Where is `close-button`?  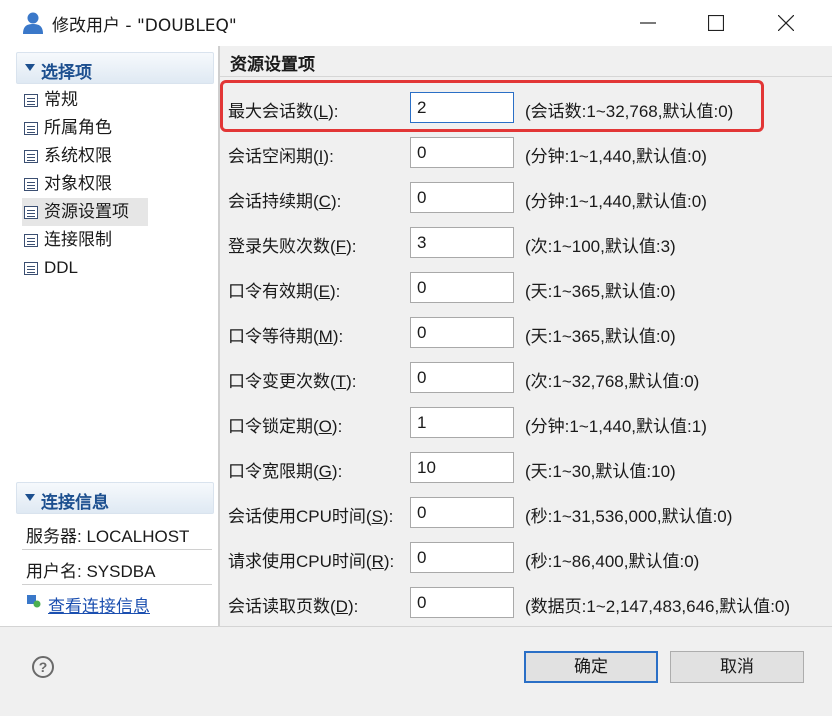 close-button is located at coordinates (786, 23).